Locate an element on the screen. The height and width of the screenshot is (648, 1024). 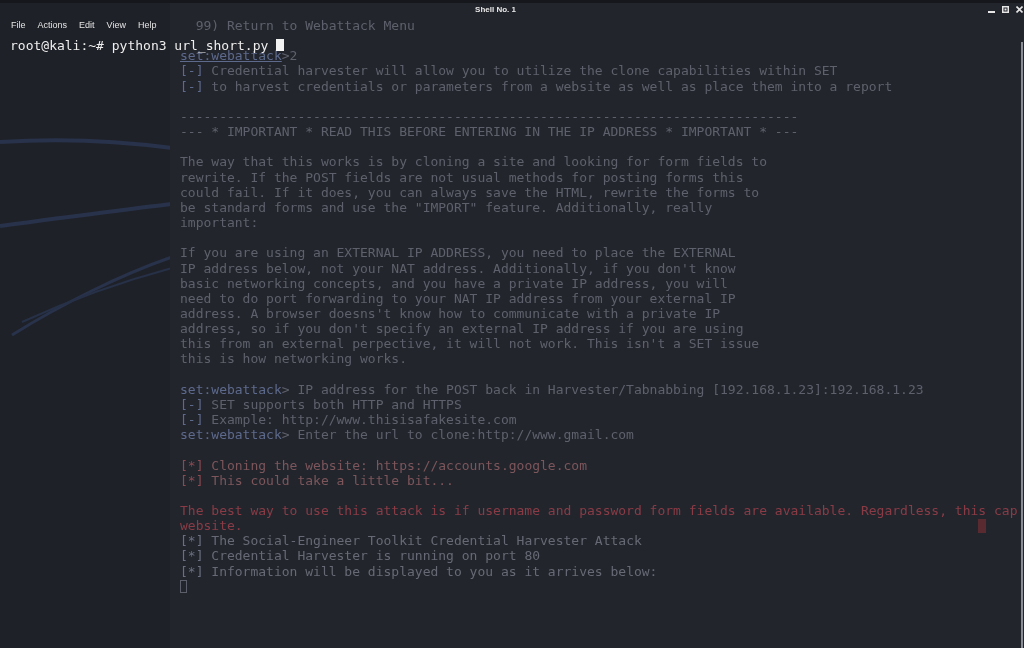
maximize-icon is located at coordinates (1005, 9).